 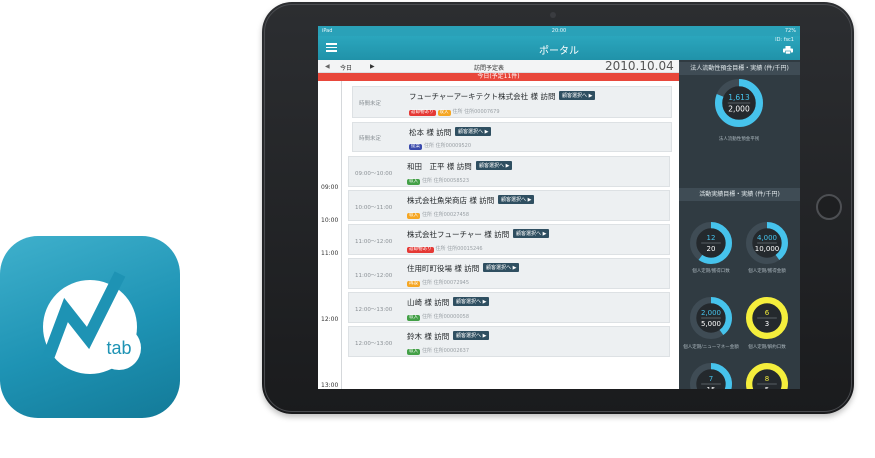 I want to click on gauge-target: 5, so click(x=767, y=387).